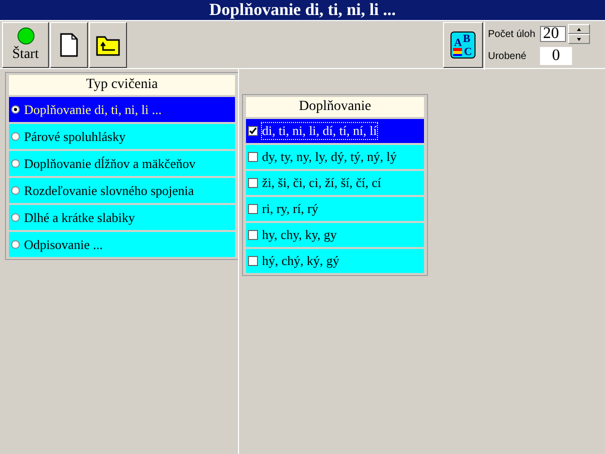 Image resolution: width=605 pixels, height=454 pixels. What do you see at coordinates (335, 209) in the screenshot?
I see `option-item: ri, ry, rí, rý` at bounding box center [335, 209].